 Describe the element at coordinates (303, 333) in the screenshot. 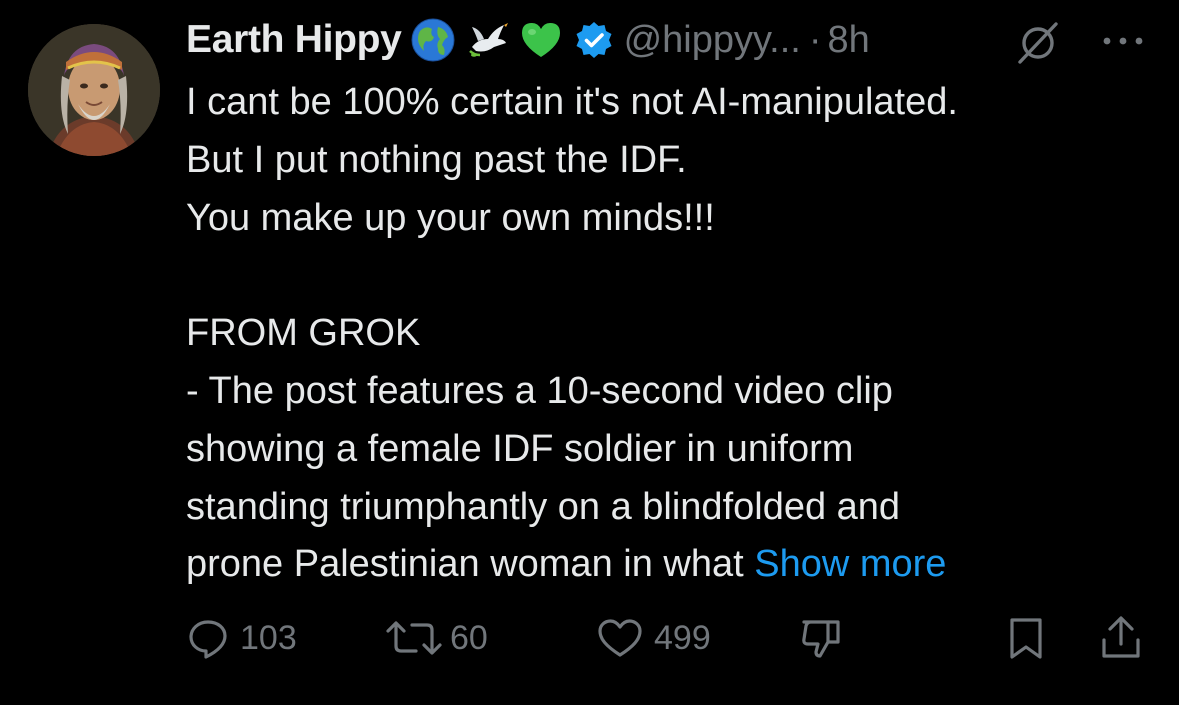

I see `tweet-text-line: FROM GROK` at that location.